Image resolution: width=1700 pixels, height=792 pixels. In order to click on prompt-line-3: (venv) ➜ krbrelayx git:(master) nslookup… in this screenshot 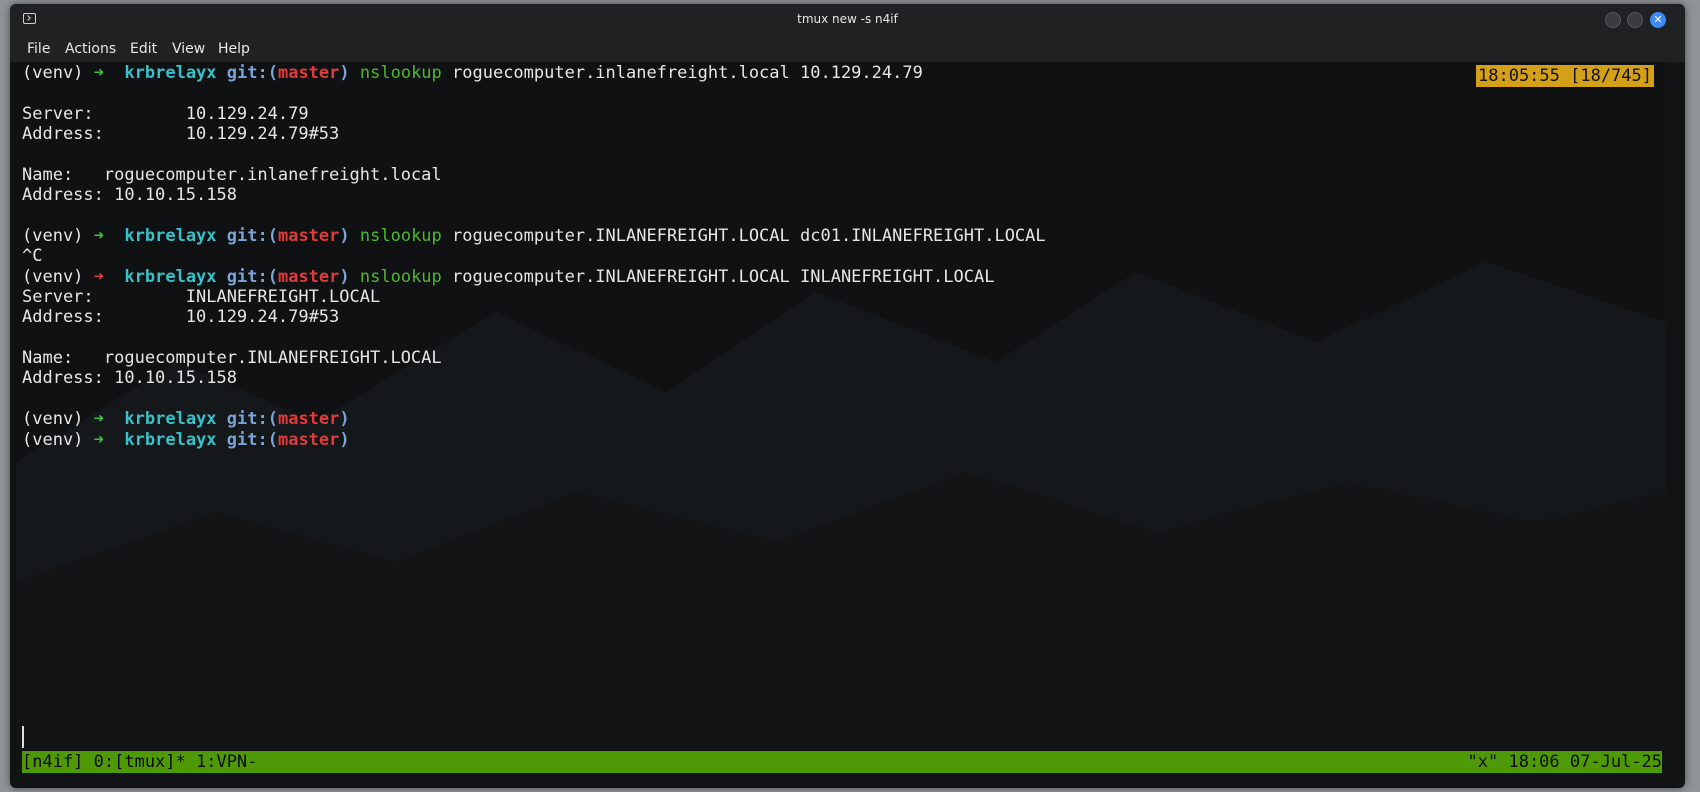, I will do `click(508, 277)`.